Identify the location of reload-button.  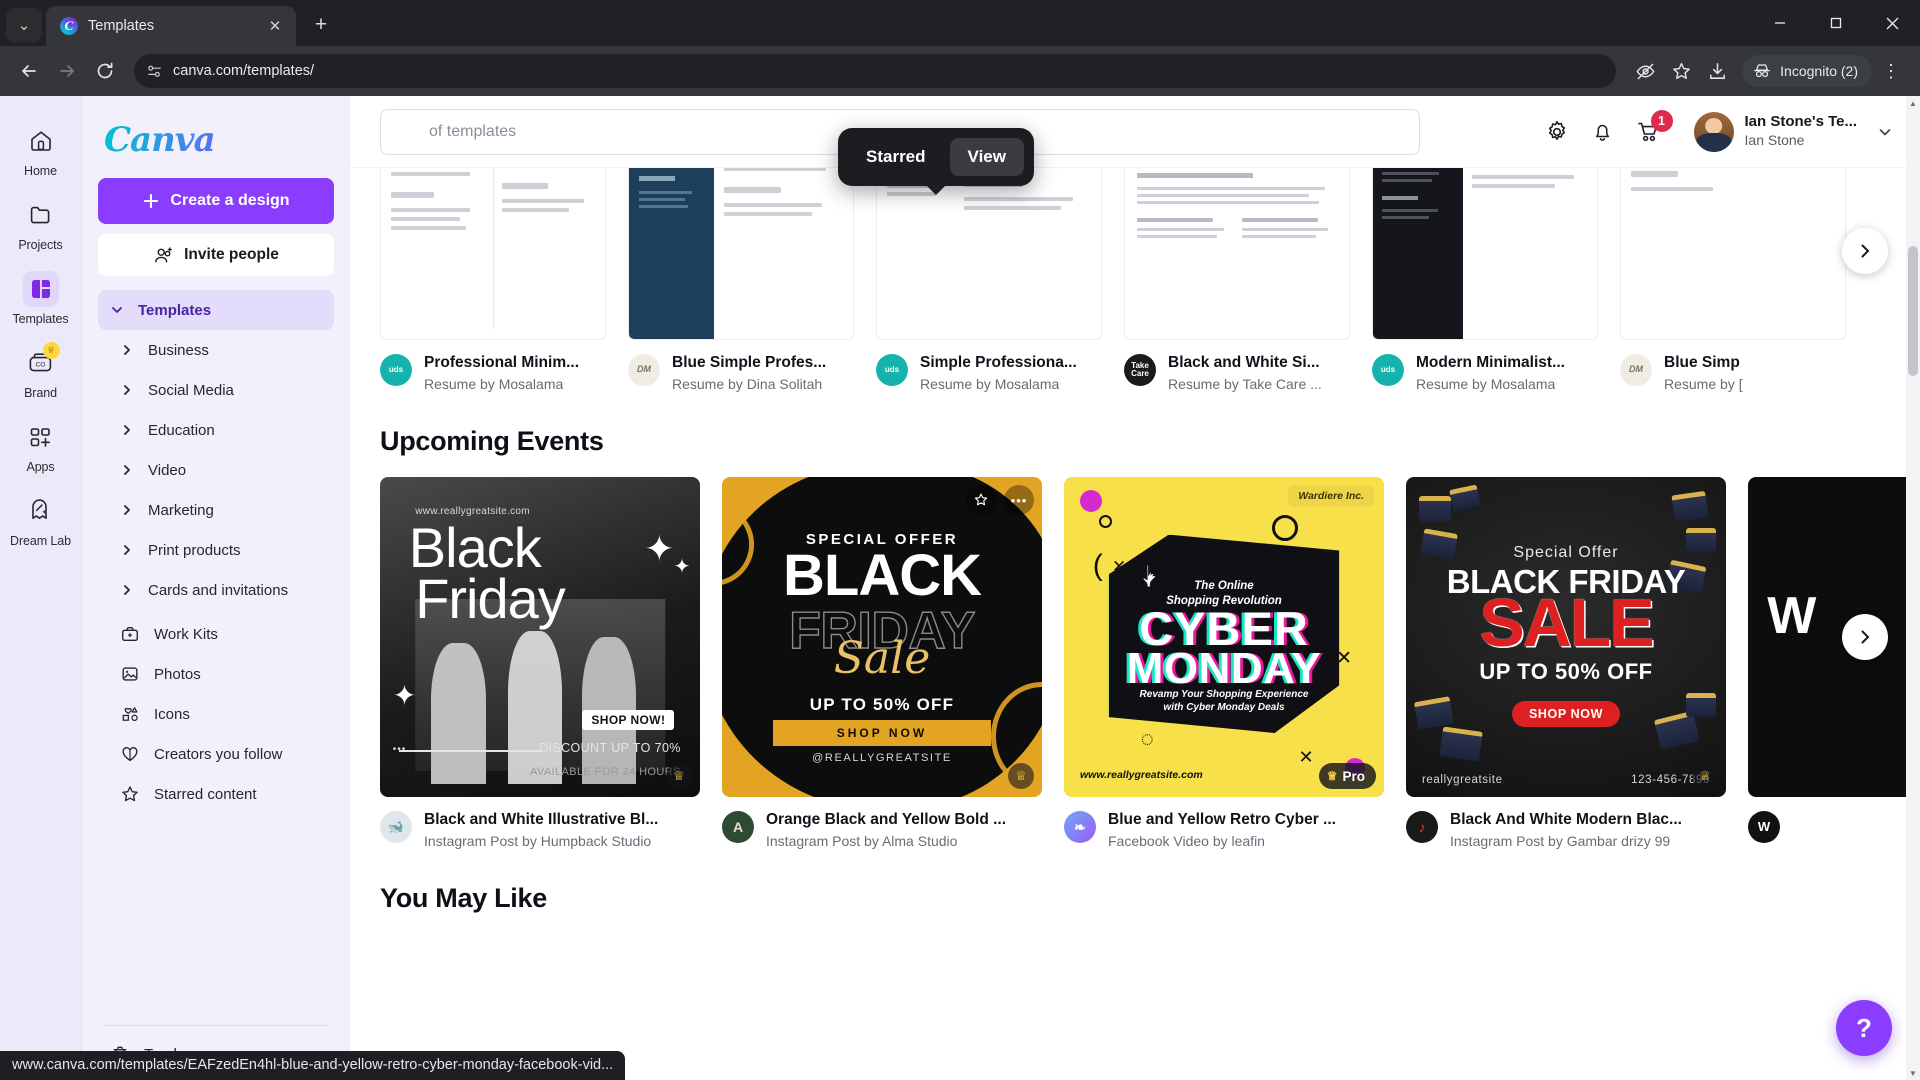
(105, 71).